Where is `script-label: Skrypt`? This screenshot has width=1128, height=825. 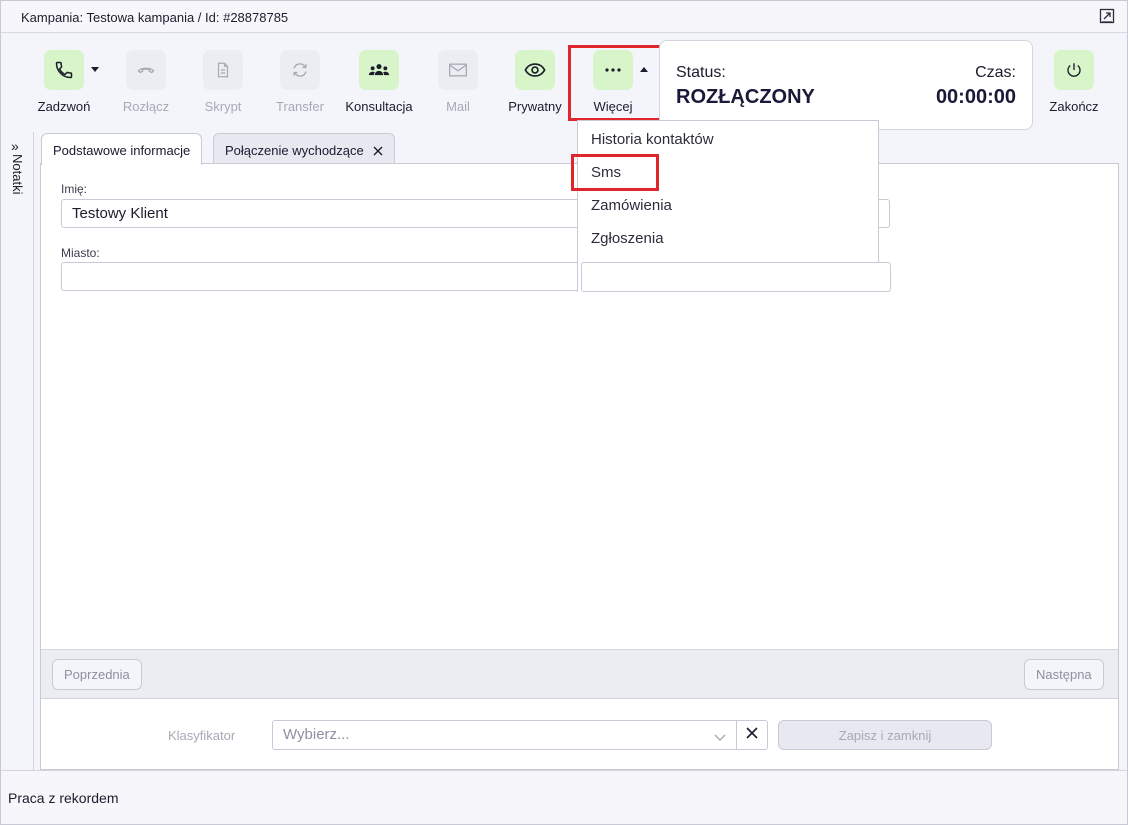 script-label: Skrypt is located at coordinates (223, 106).